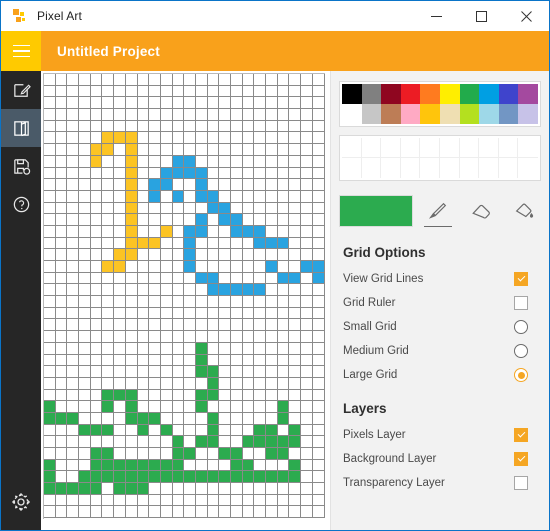 Image resolution: width=550 pixels, height=531 pixels. I want to click on layer-transparency: Transparency Layer, so click(441, 483).